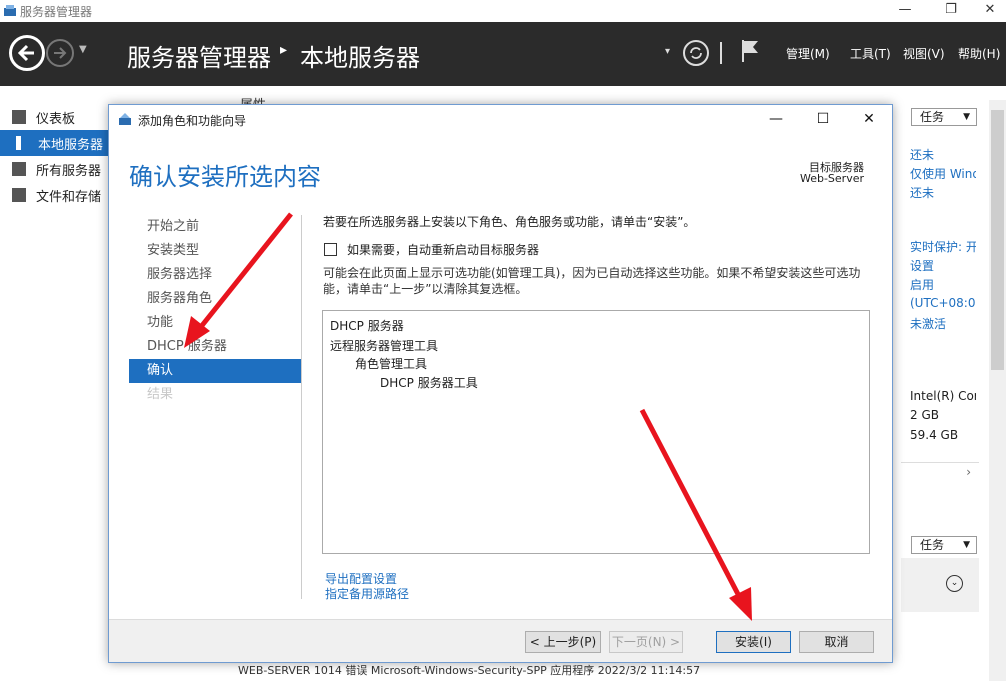 The width and height of the screenshot is (1006, 681). What do you see at coordinates (509, 222) in the screenshot?
I see `instruction-text: 若要在所选服务器上安装以下角色、角色服务或功能，请单击“安装”。` at bounding box center [509, 222].